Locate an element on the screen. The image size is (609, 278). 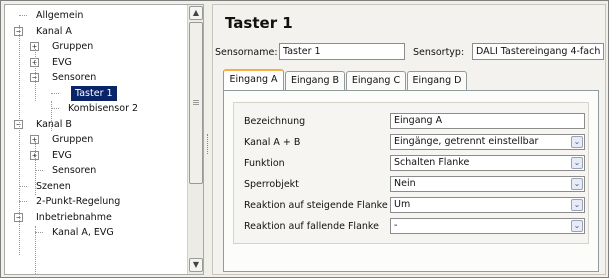
panel-splitter is located at coordinates (208, 139).